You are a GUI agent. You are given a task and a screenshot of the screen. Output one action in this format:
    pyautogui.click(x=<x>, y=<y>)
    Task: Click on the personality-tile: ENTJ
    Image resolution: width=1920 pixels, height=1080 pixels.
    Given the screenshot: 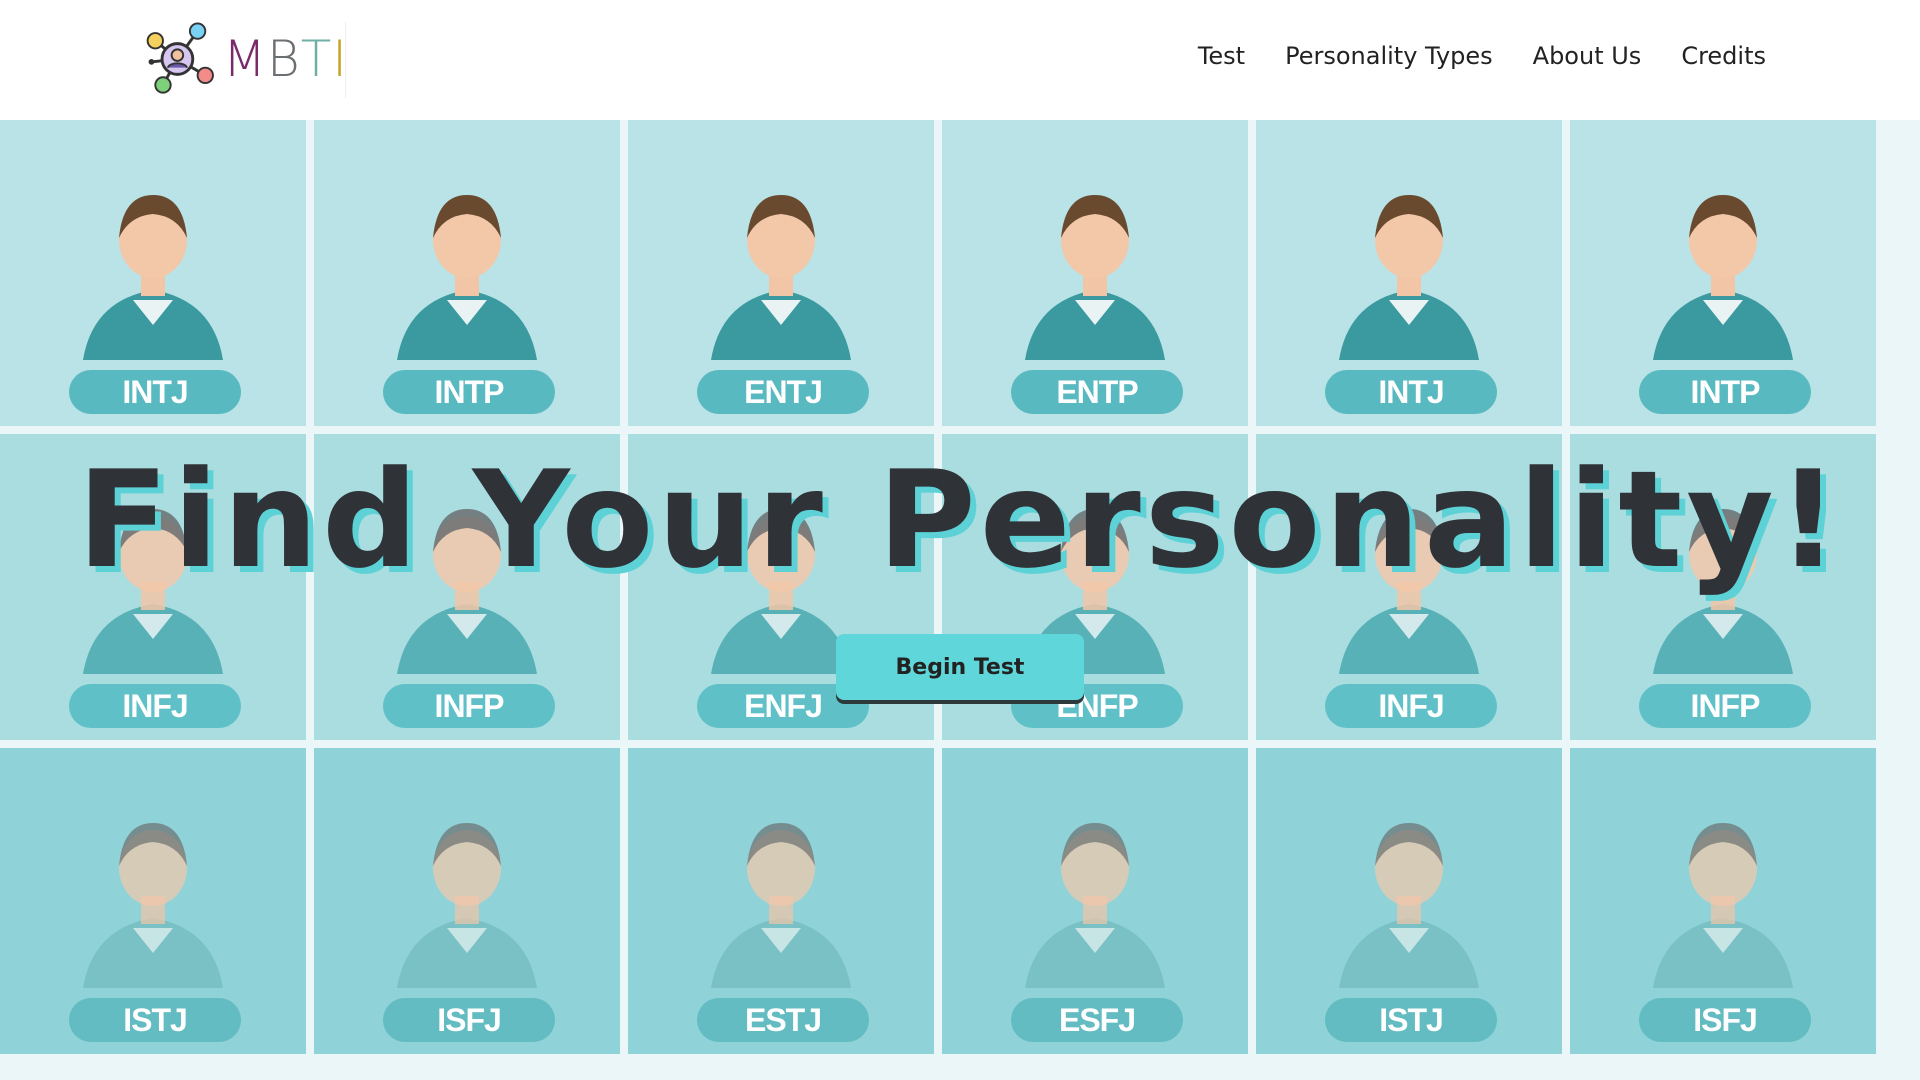 What is the action you would take?
    pyautogui.click(x=781, y=273)
    